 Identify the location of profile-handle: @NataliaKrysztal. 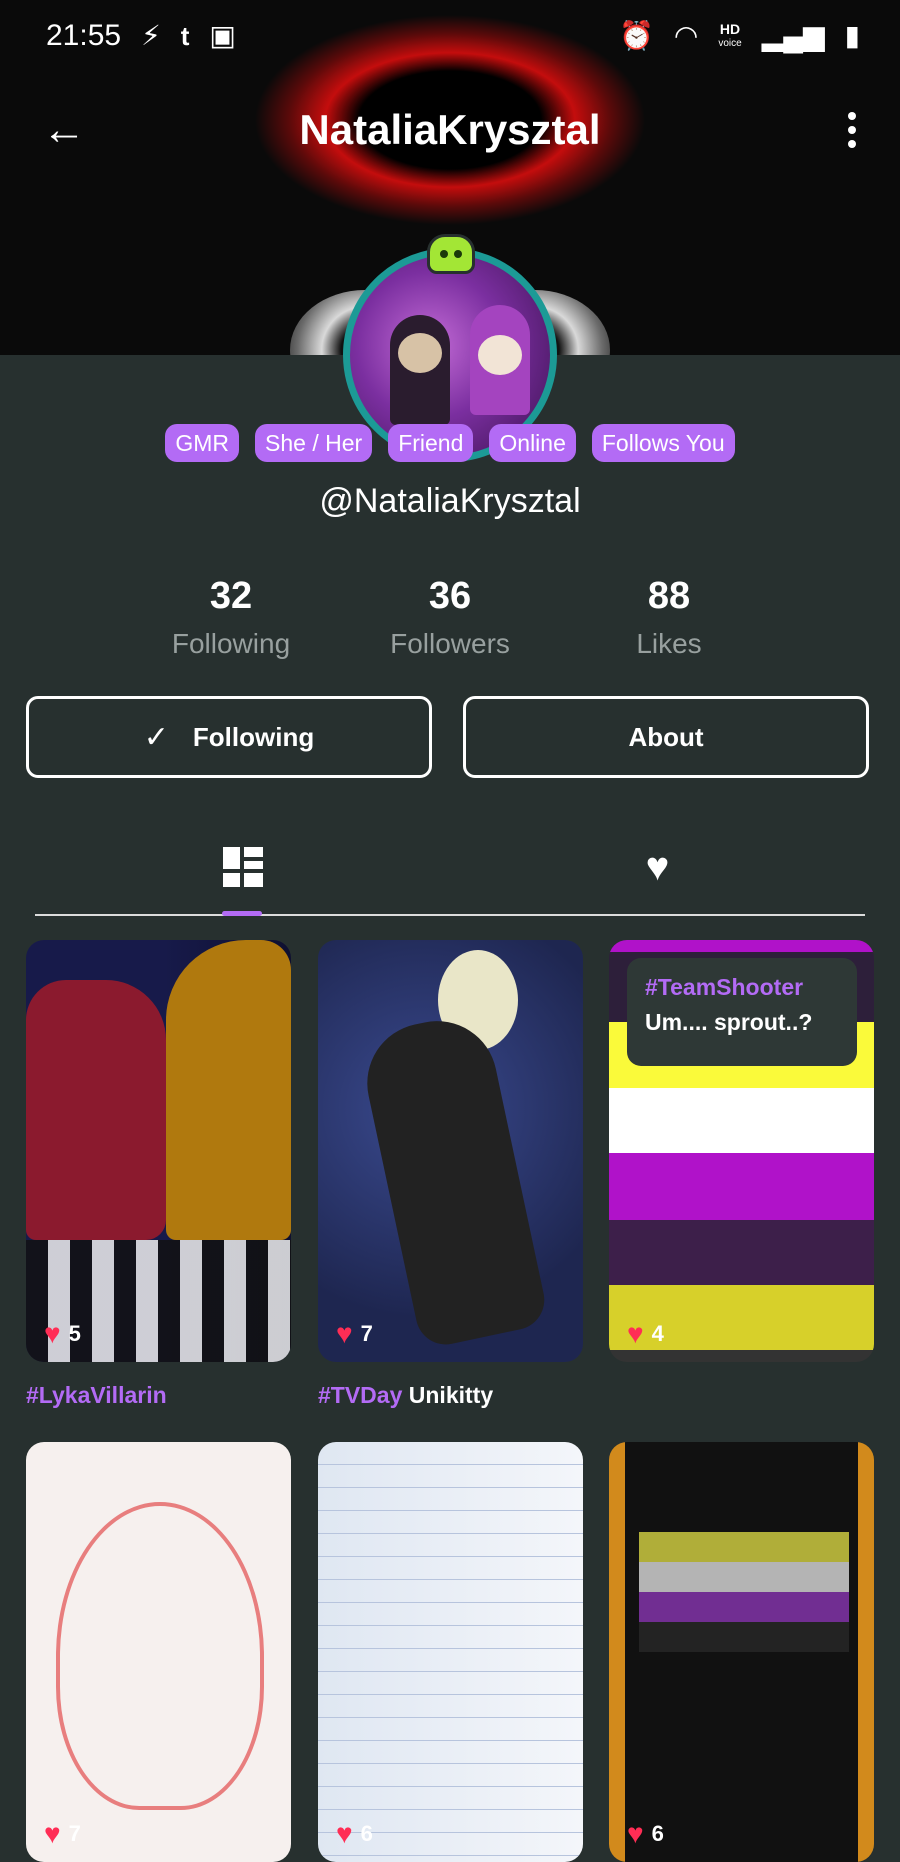
(450, 501).